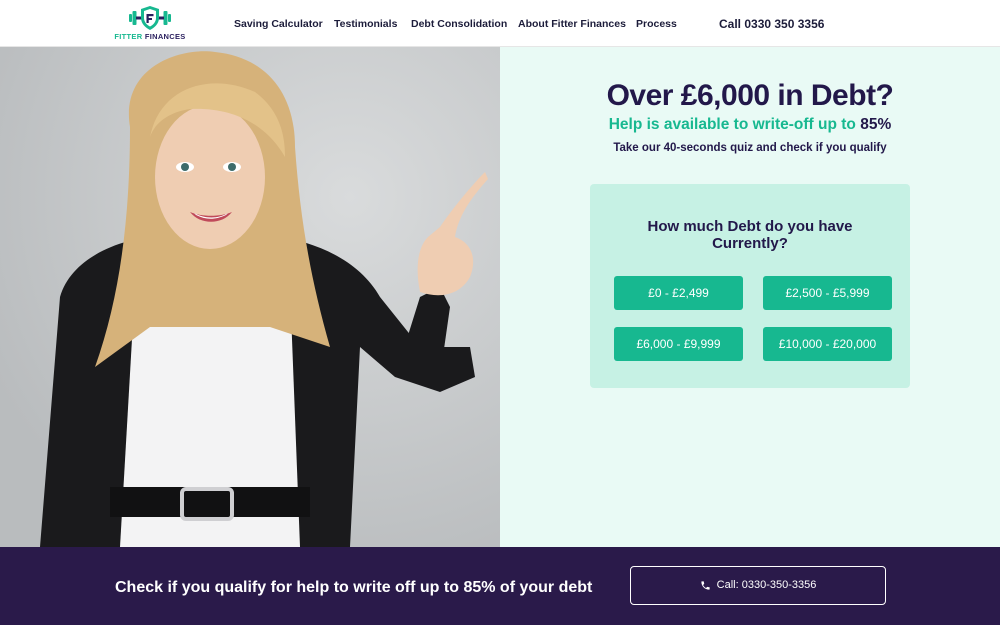 The image size is (1000, 625). I want to click on call-button: Call: 0330-350-3356, so click(758, 585).